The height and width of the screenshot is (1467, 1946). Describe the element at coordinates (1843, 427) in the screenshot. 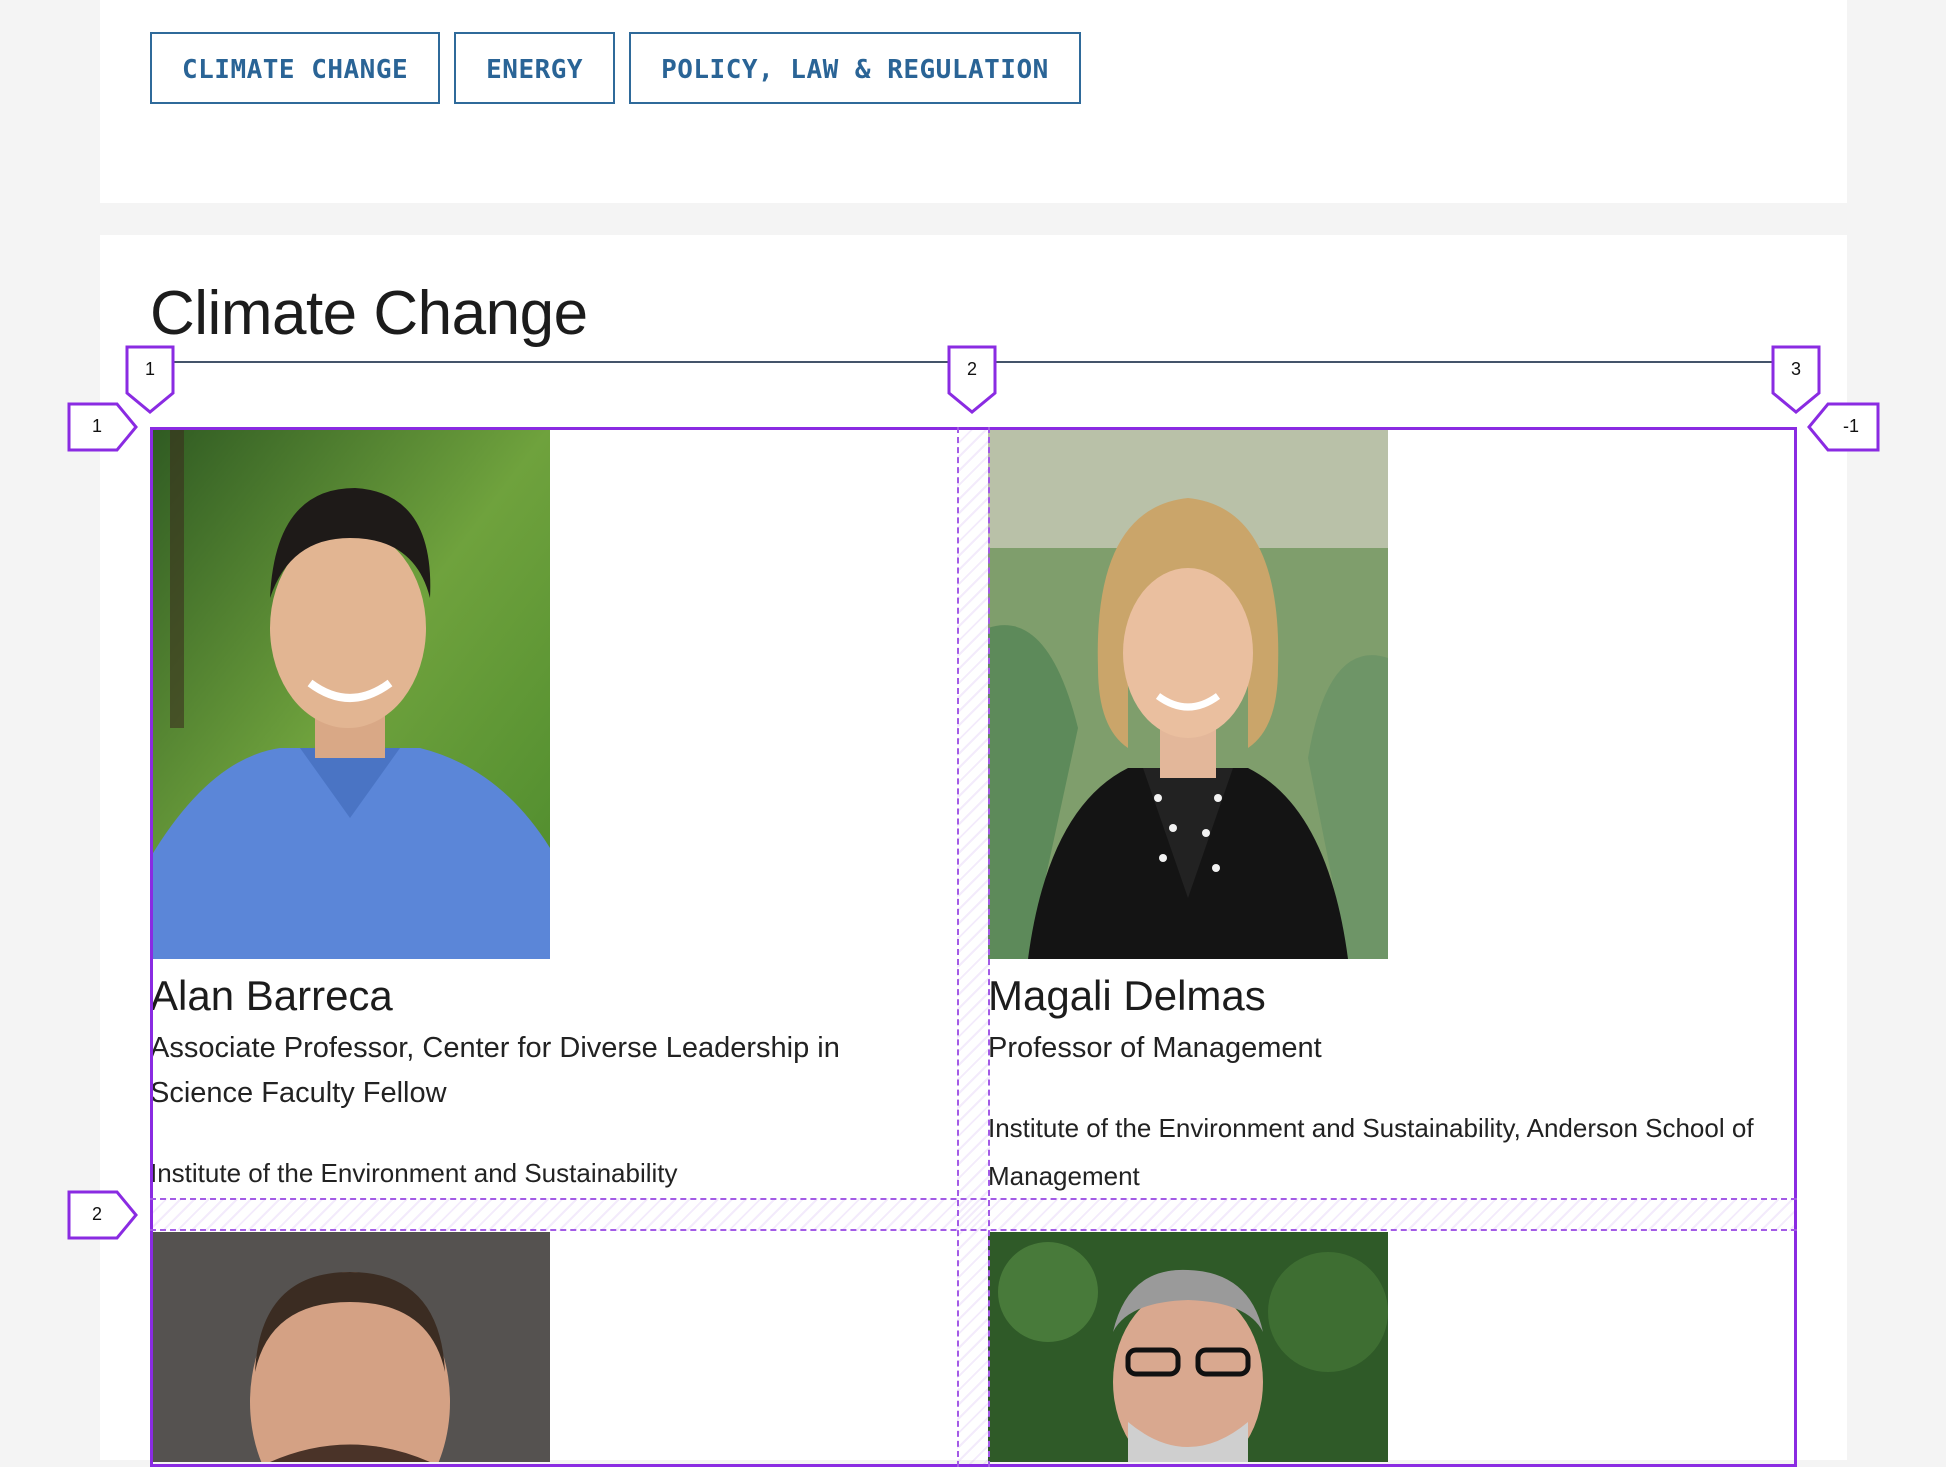

I see `grid-row-marker-end: -1` at that location.